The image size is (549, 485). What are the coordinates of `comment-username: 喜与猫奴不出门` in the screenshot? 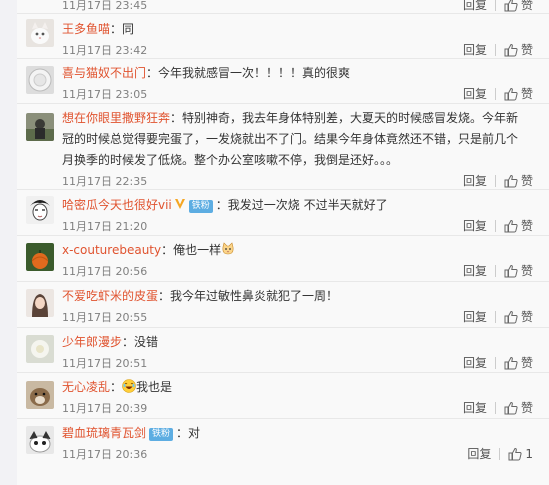 It's located at (104, 73).